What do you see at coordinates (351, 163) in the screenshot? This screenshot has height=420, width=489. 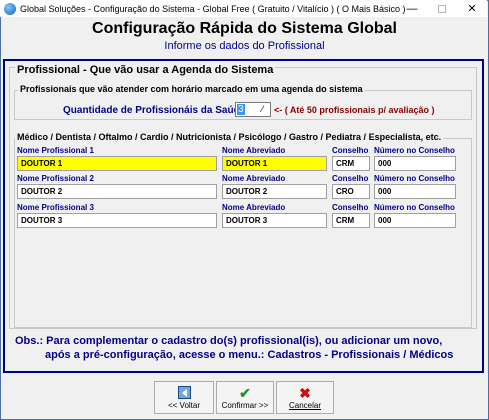 I see `prof-1-council-input: CRM` at bounding box center [351, 163].